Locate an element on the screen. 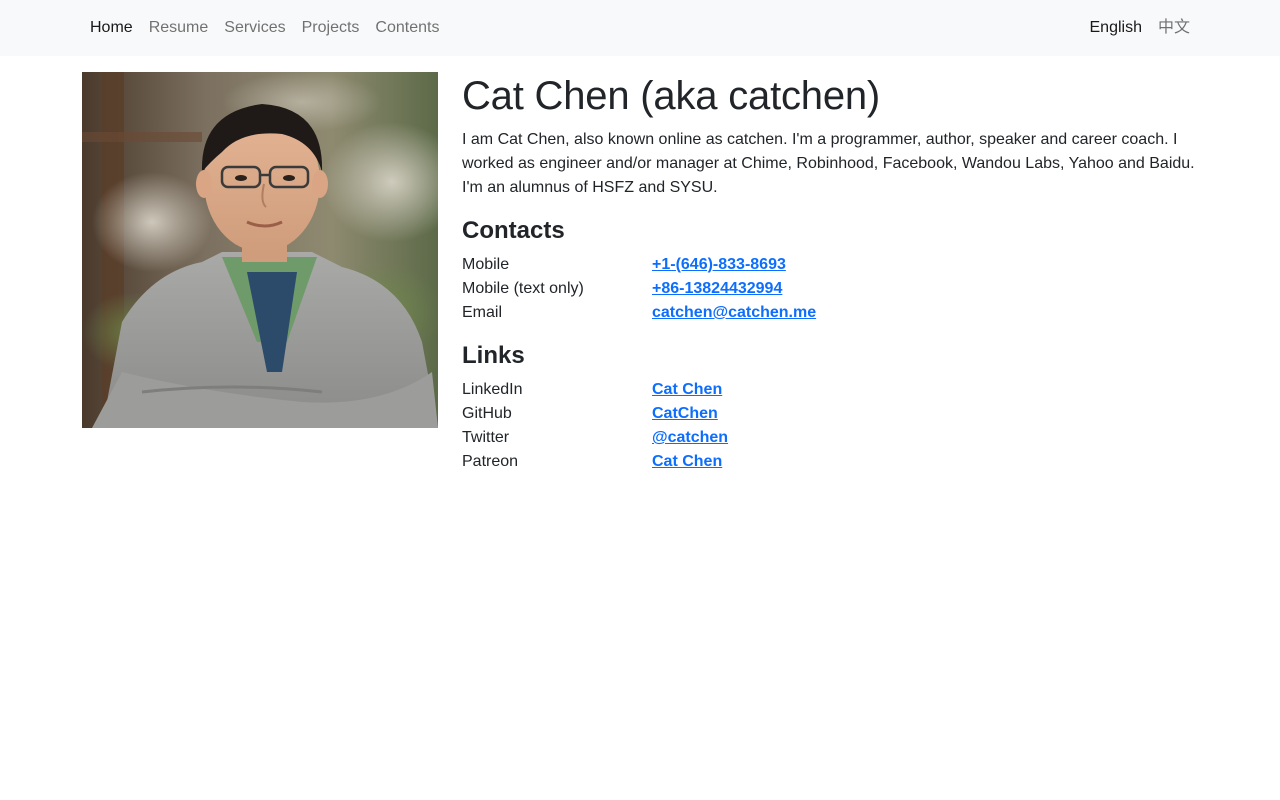 The height and width of the screenshot is (800, 1280). nav-services-link: Services is located at coordinates (254, 28).